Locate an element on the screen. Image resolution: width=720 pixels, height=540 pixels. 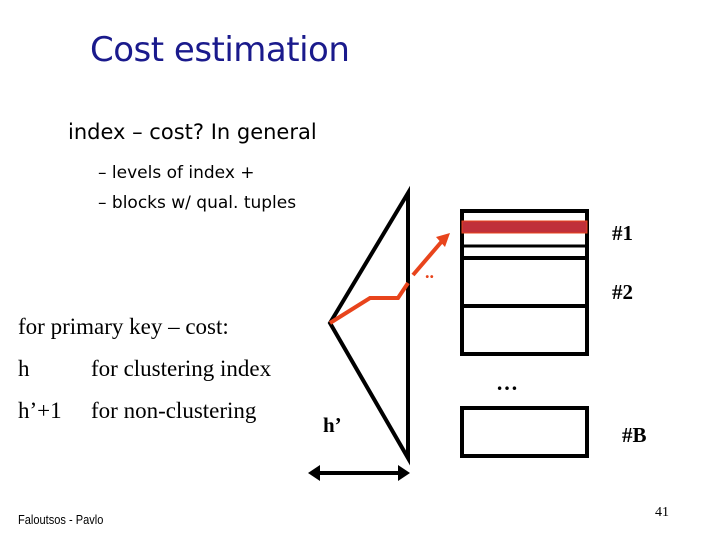
highlighted-tuple is located at coordinates (524, 227).